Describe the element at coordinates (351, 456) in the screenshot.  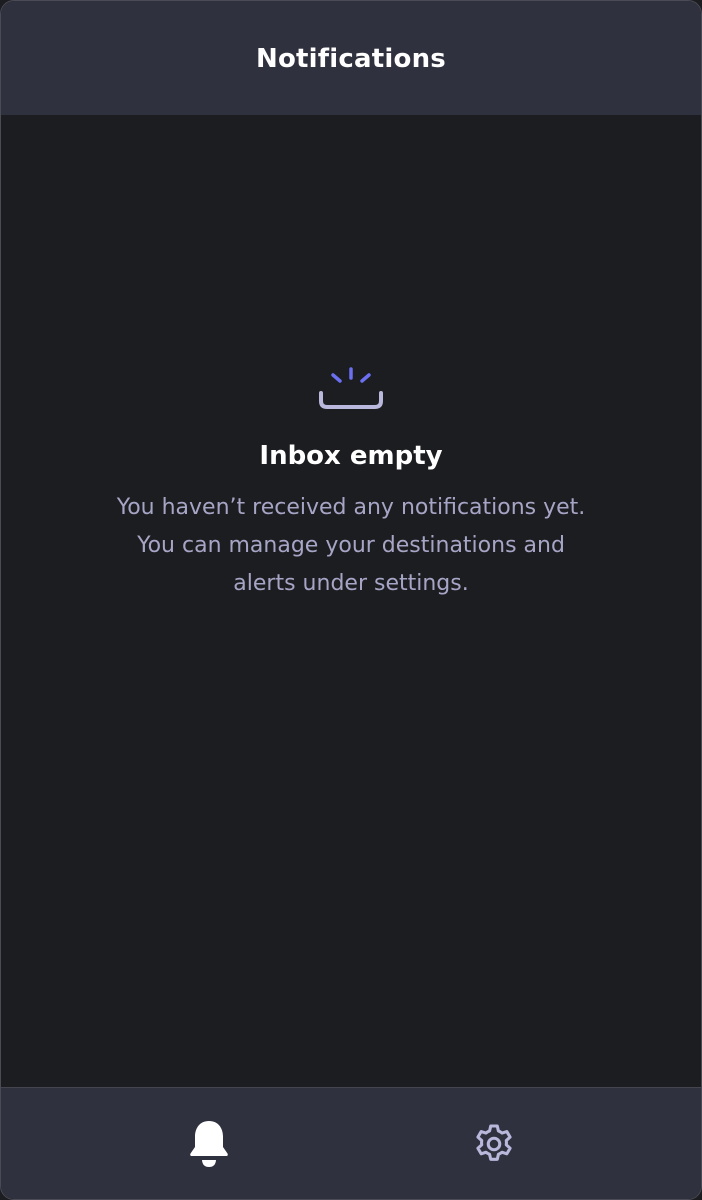
I see `empty-state-title: Inbox empty` at that location.